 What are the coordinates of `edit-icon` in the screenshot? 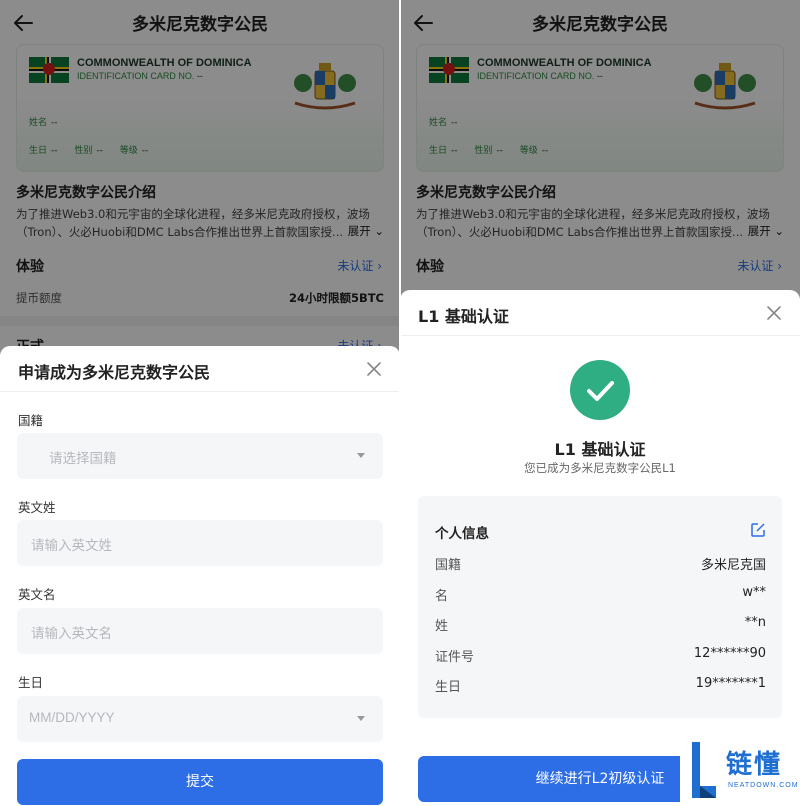 It's located at (758, 530).